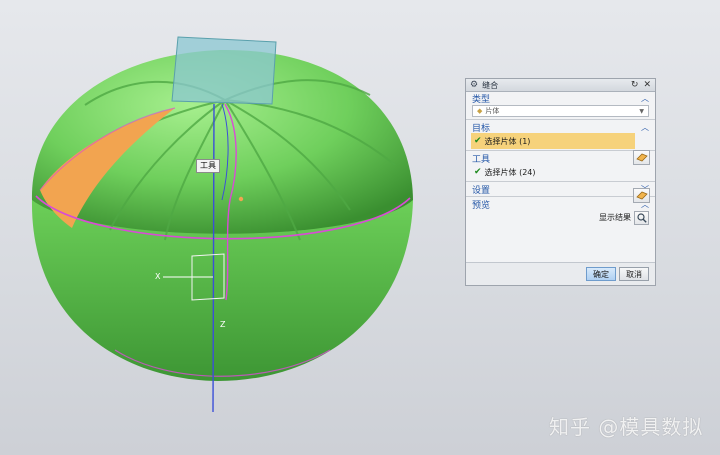 The width and height of the screenshot is (720, 455). I want to click on chevron-down-icon: ▼, so click(641, 111).